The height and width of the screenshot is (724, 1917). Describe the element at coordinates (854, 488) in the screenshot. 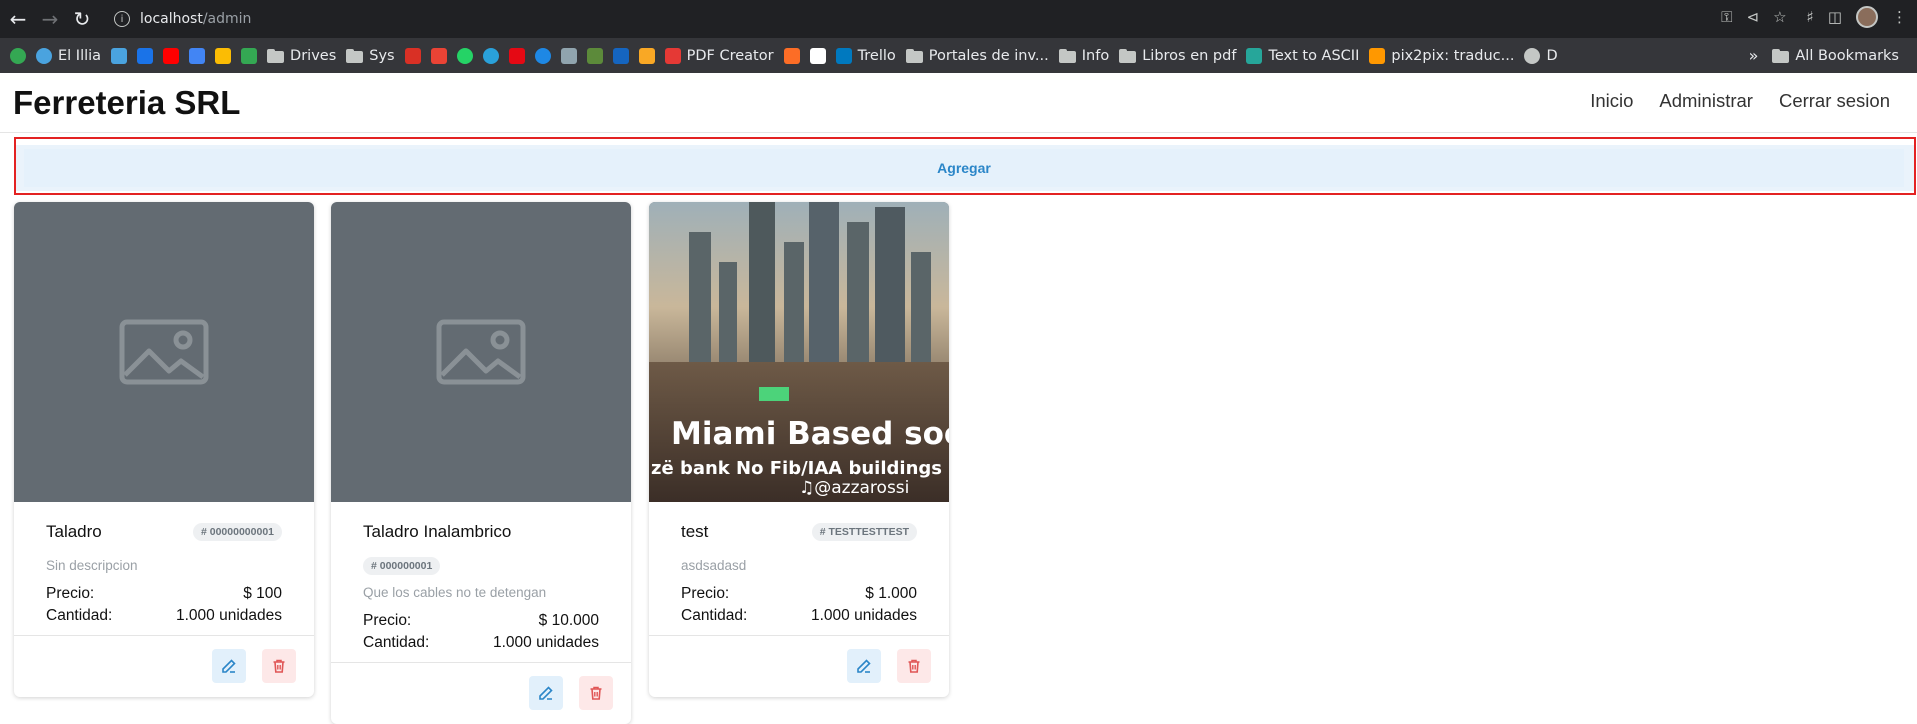

I see `tiktok-handle: ♫@azzarossi` at that location.